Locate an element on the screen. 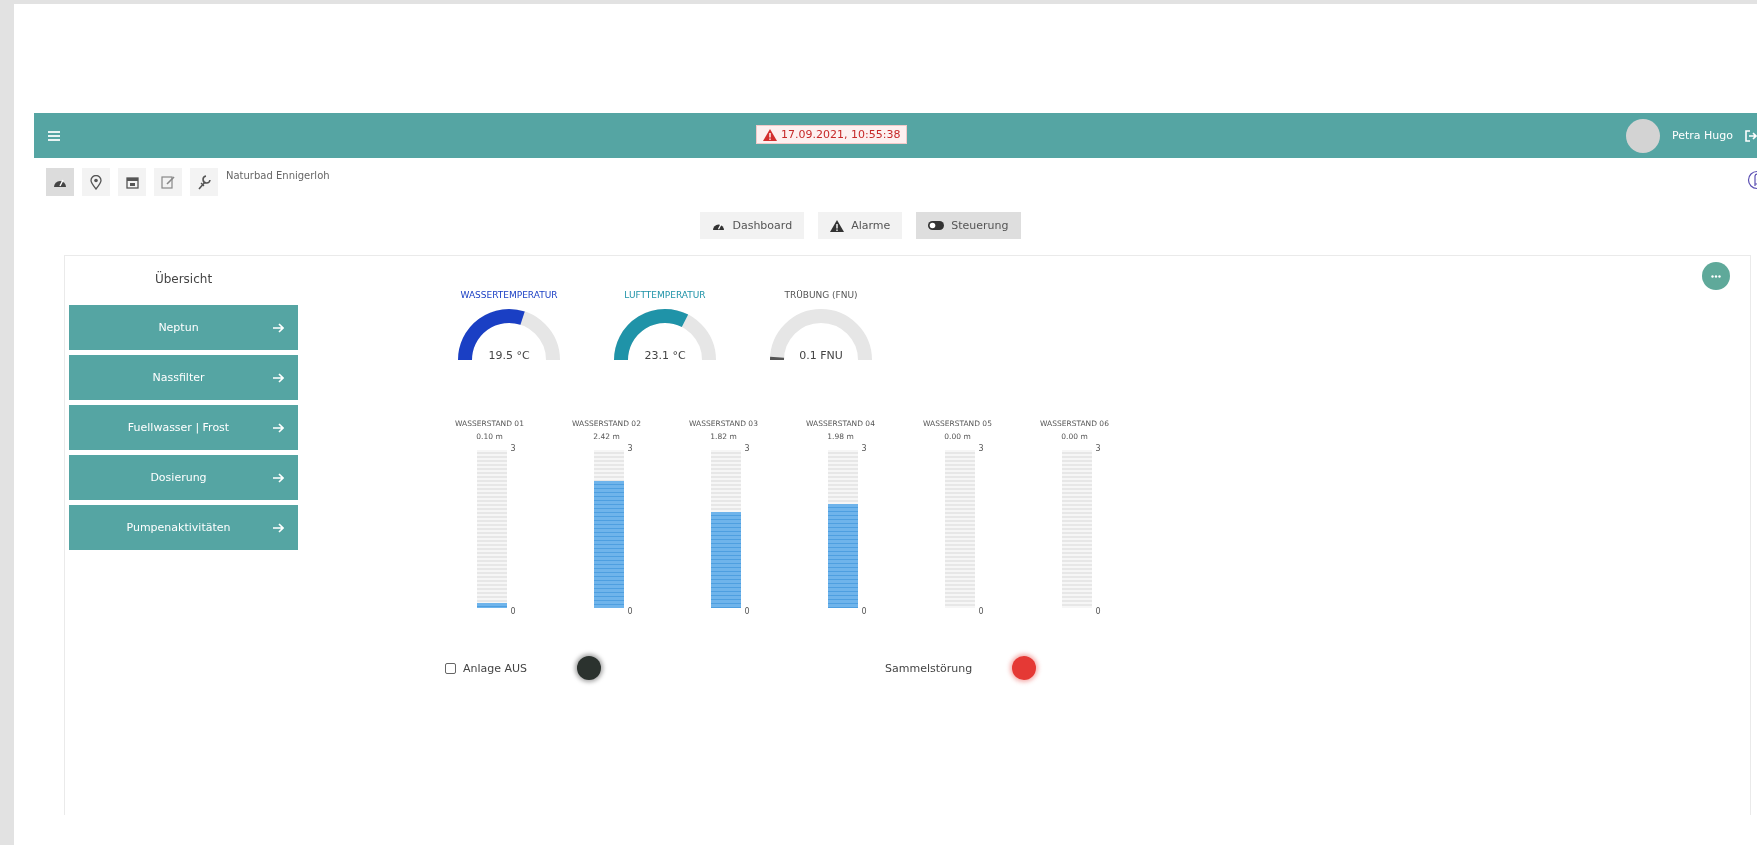 This screenshot has height=845, width=1757. sidebar-item: Dosierung is located at coordinates (183, 477).